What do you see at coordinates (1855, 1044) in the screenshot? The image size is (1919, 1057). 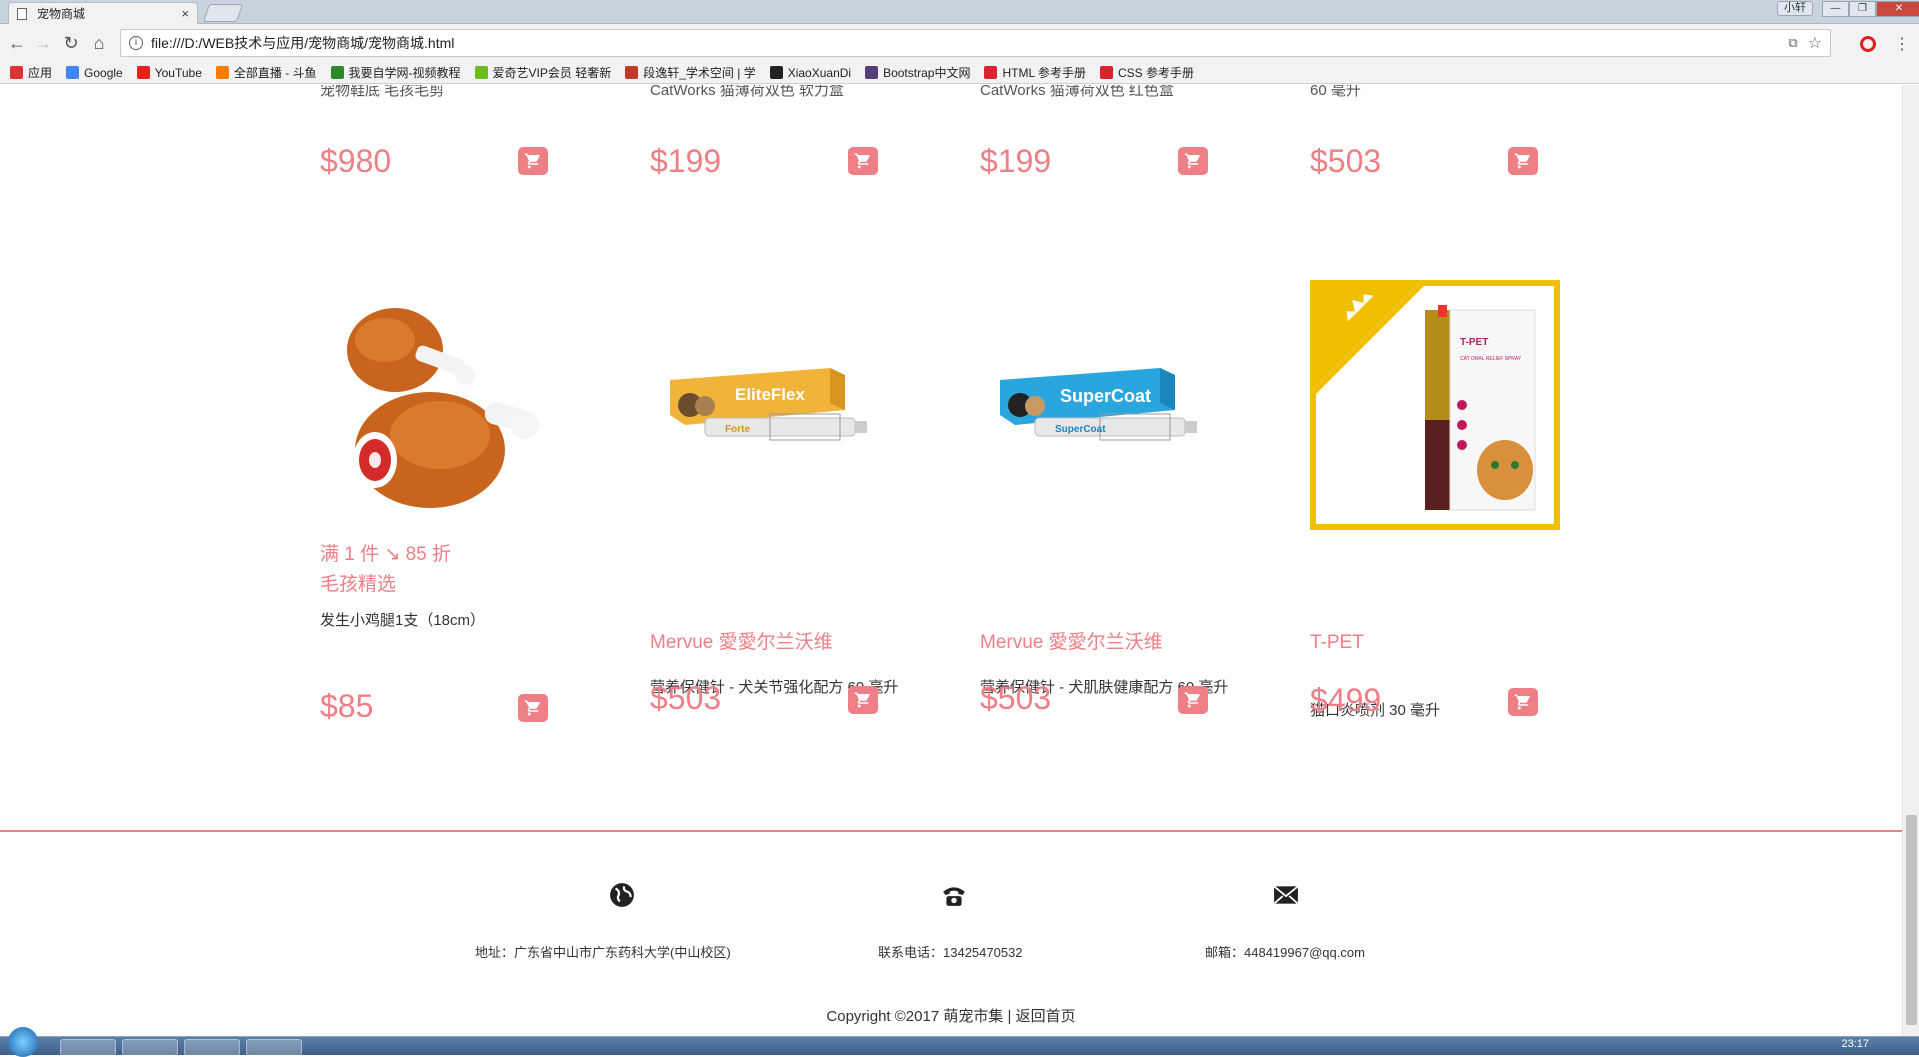 I see `clock: 23:17` at bounding box center [1855, 1044].